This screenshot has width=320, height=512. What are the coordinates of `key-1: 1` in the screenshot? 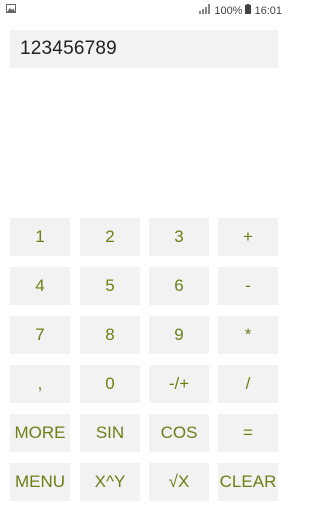 It's located at (40, 237).